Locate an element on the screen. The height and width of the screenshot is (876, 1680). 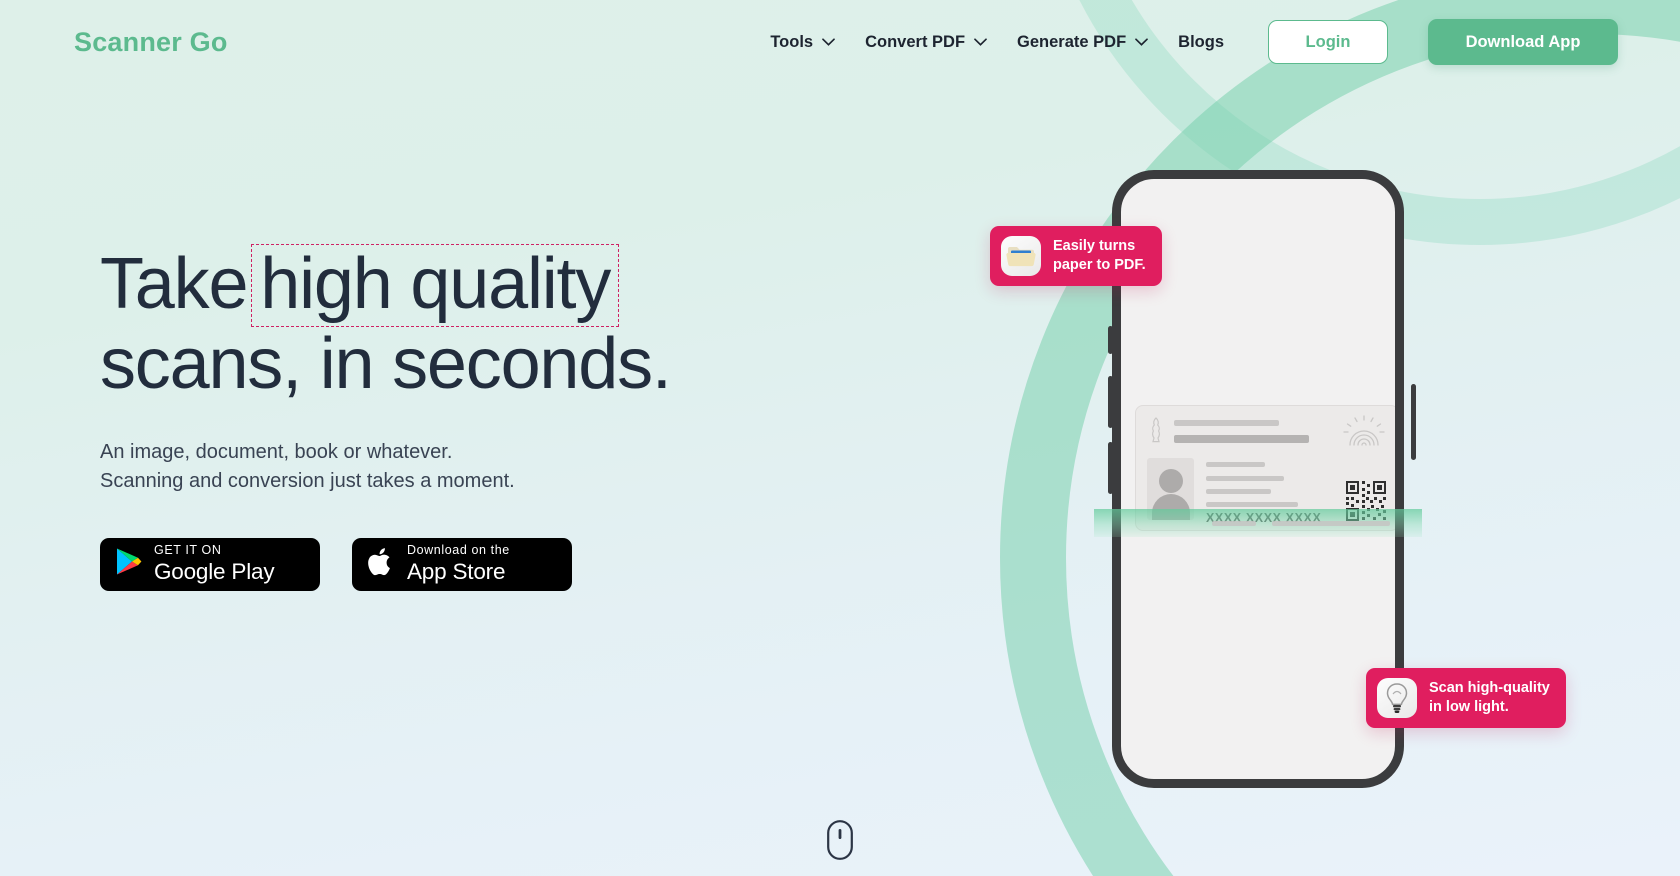
google-play-badge: GET IT ON Google Play is located at coordinates (210, 564).